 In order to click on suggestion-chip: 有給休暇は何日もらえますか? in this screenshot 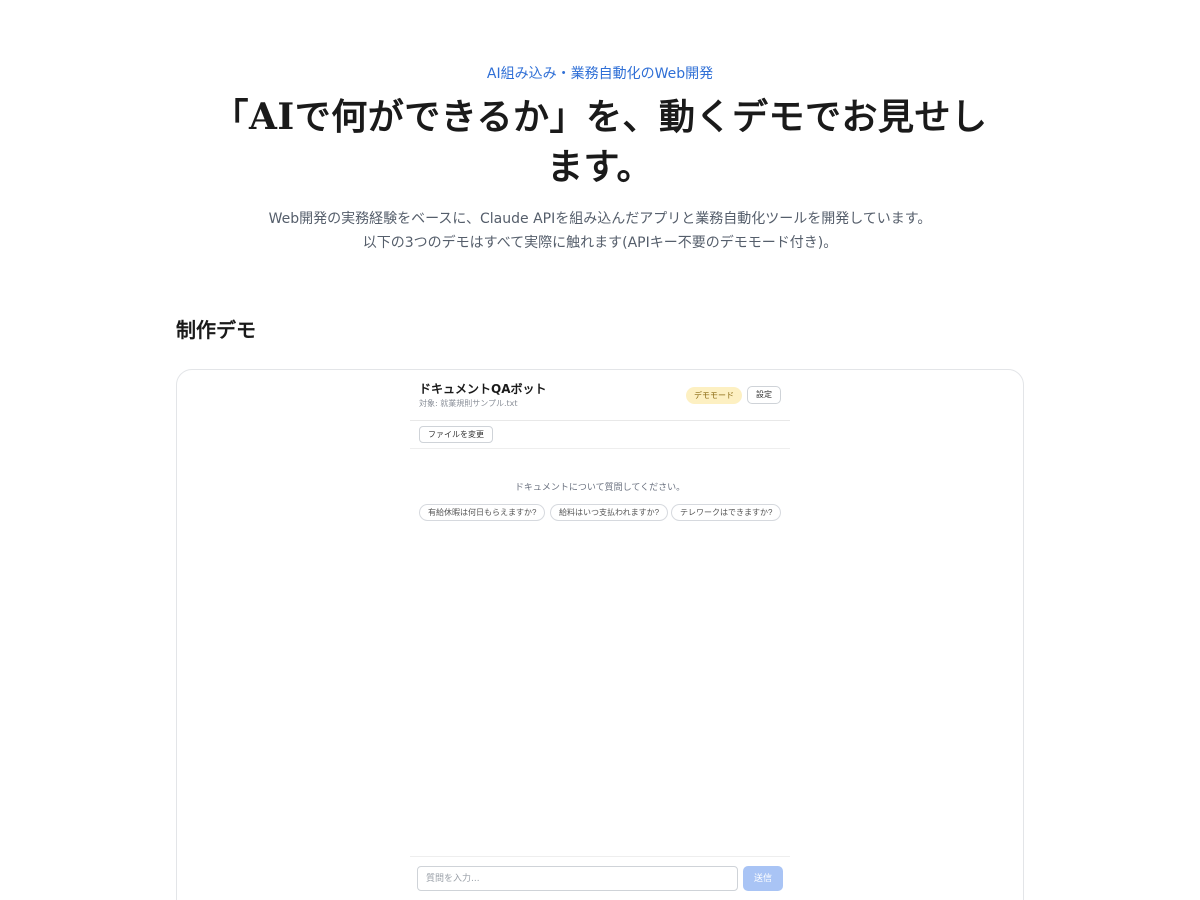, I will do `click(482, 512)`.